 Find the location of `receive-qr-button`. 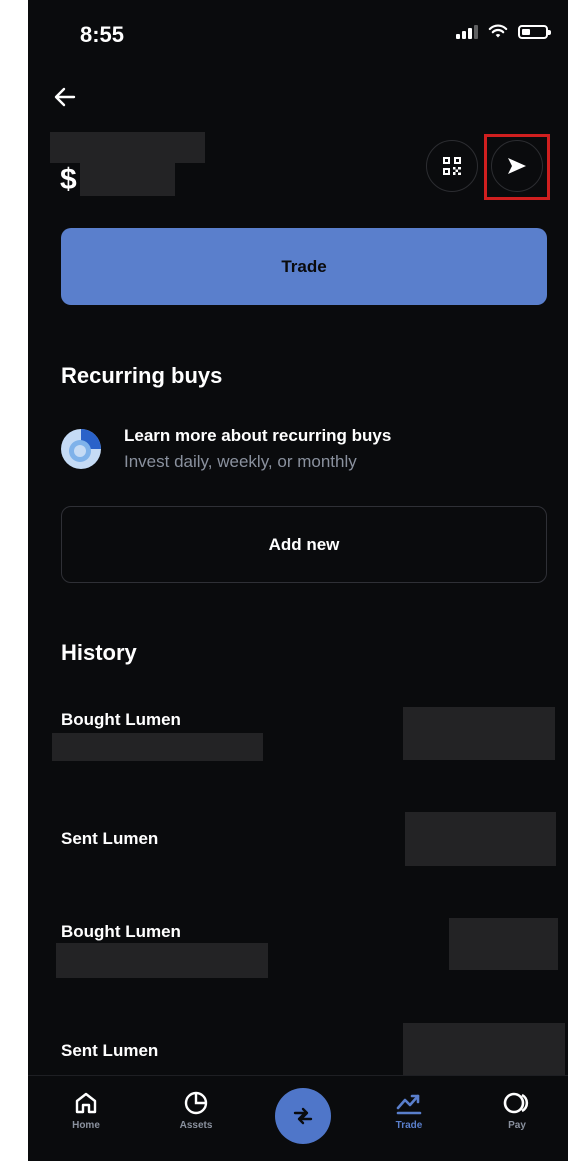

receive-qr-button is located at coordinates (452, 166).